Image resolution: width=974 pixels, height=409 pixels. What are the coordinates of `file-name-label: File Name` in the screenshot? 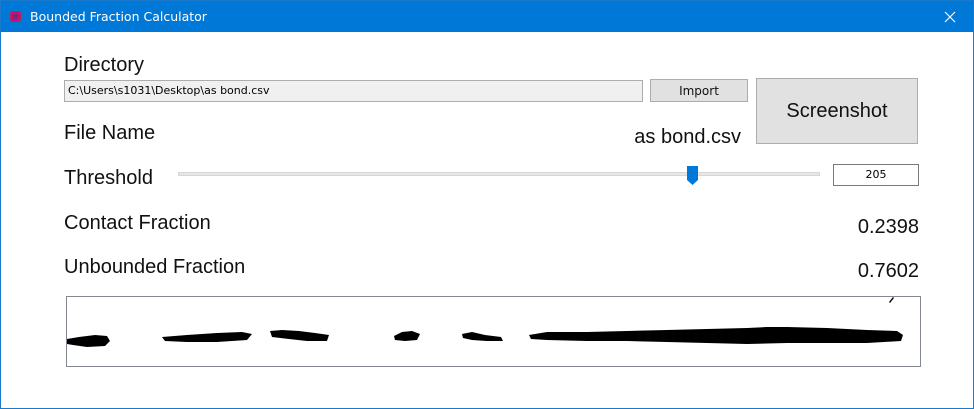 It's located at (110, 133).